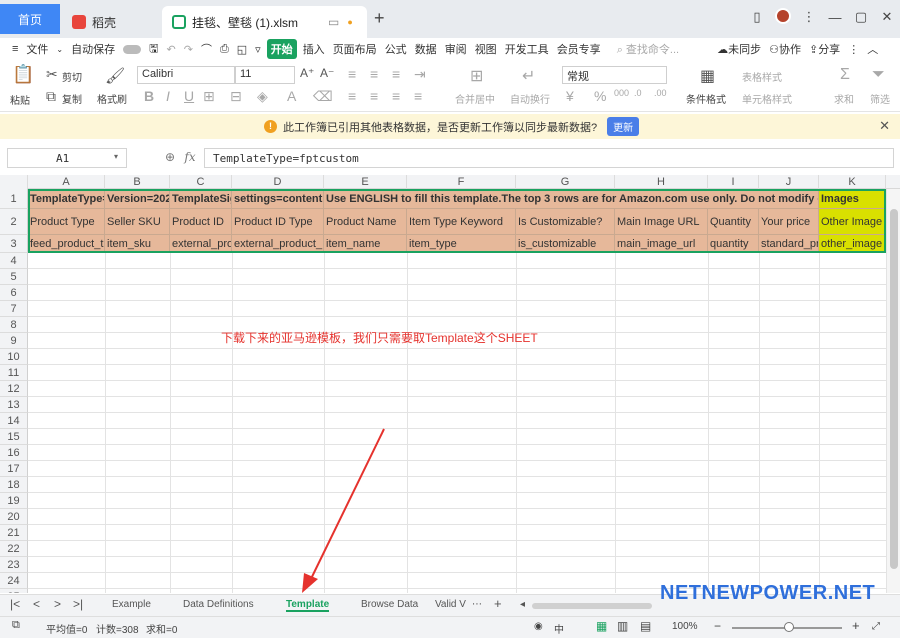 The image size is (900, 638). I want to click on align-bottom-icon: ≡, so click(396, 74).